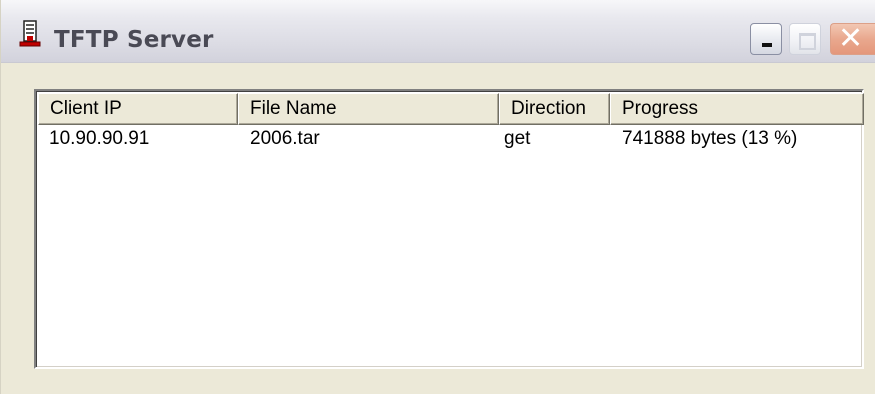  I want to click on close-icon: ✕, so click(851, 38).